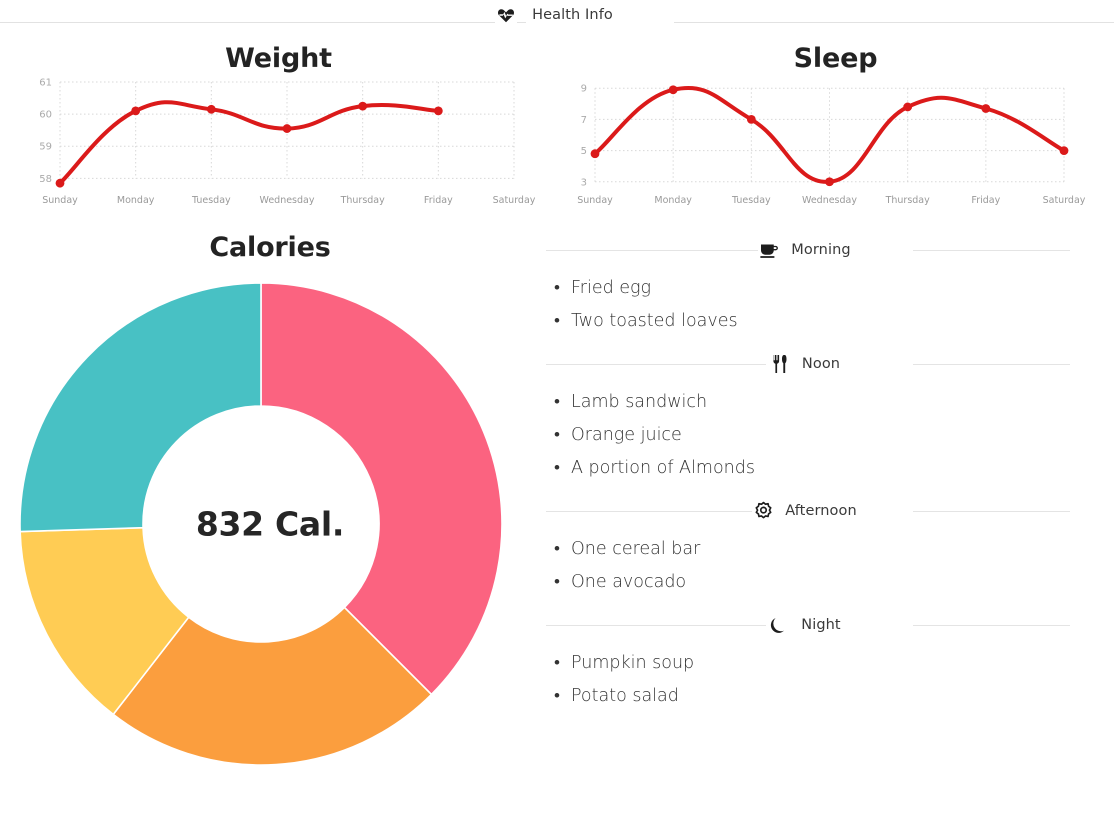  I want to click on meal-items-night: Pumpkin soup Potato salad, so click(808, 680).